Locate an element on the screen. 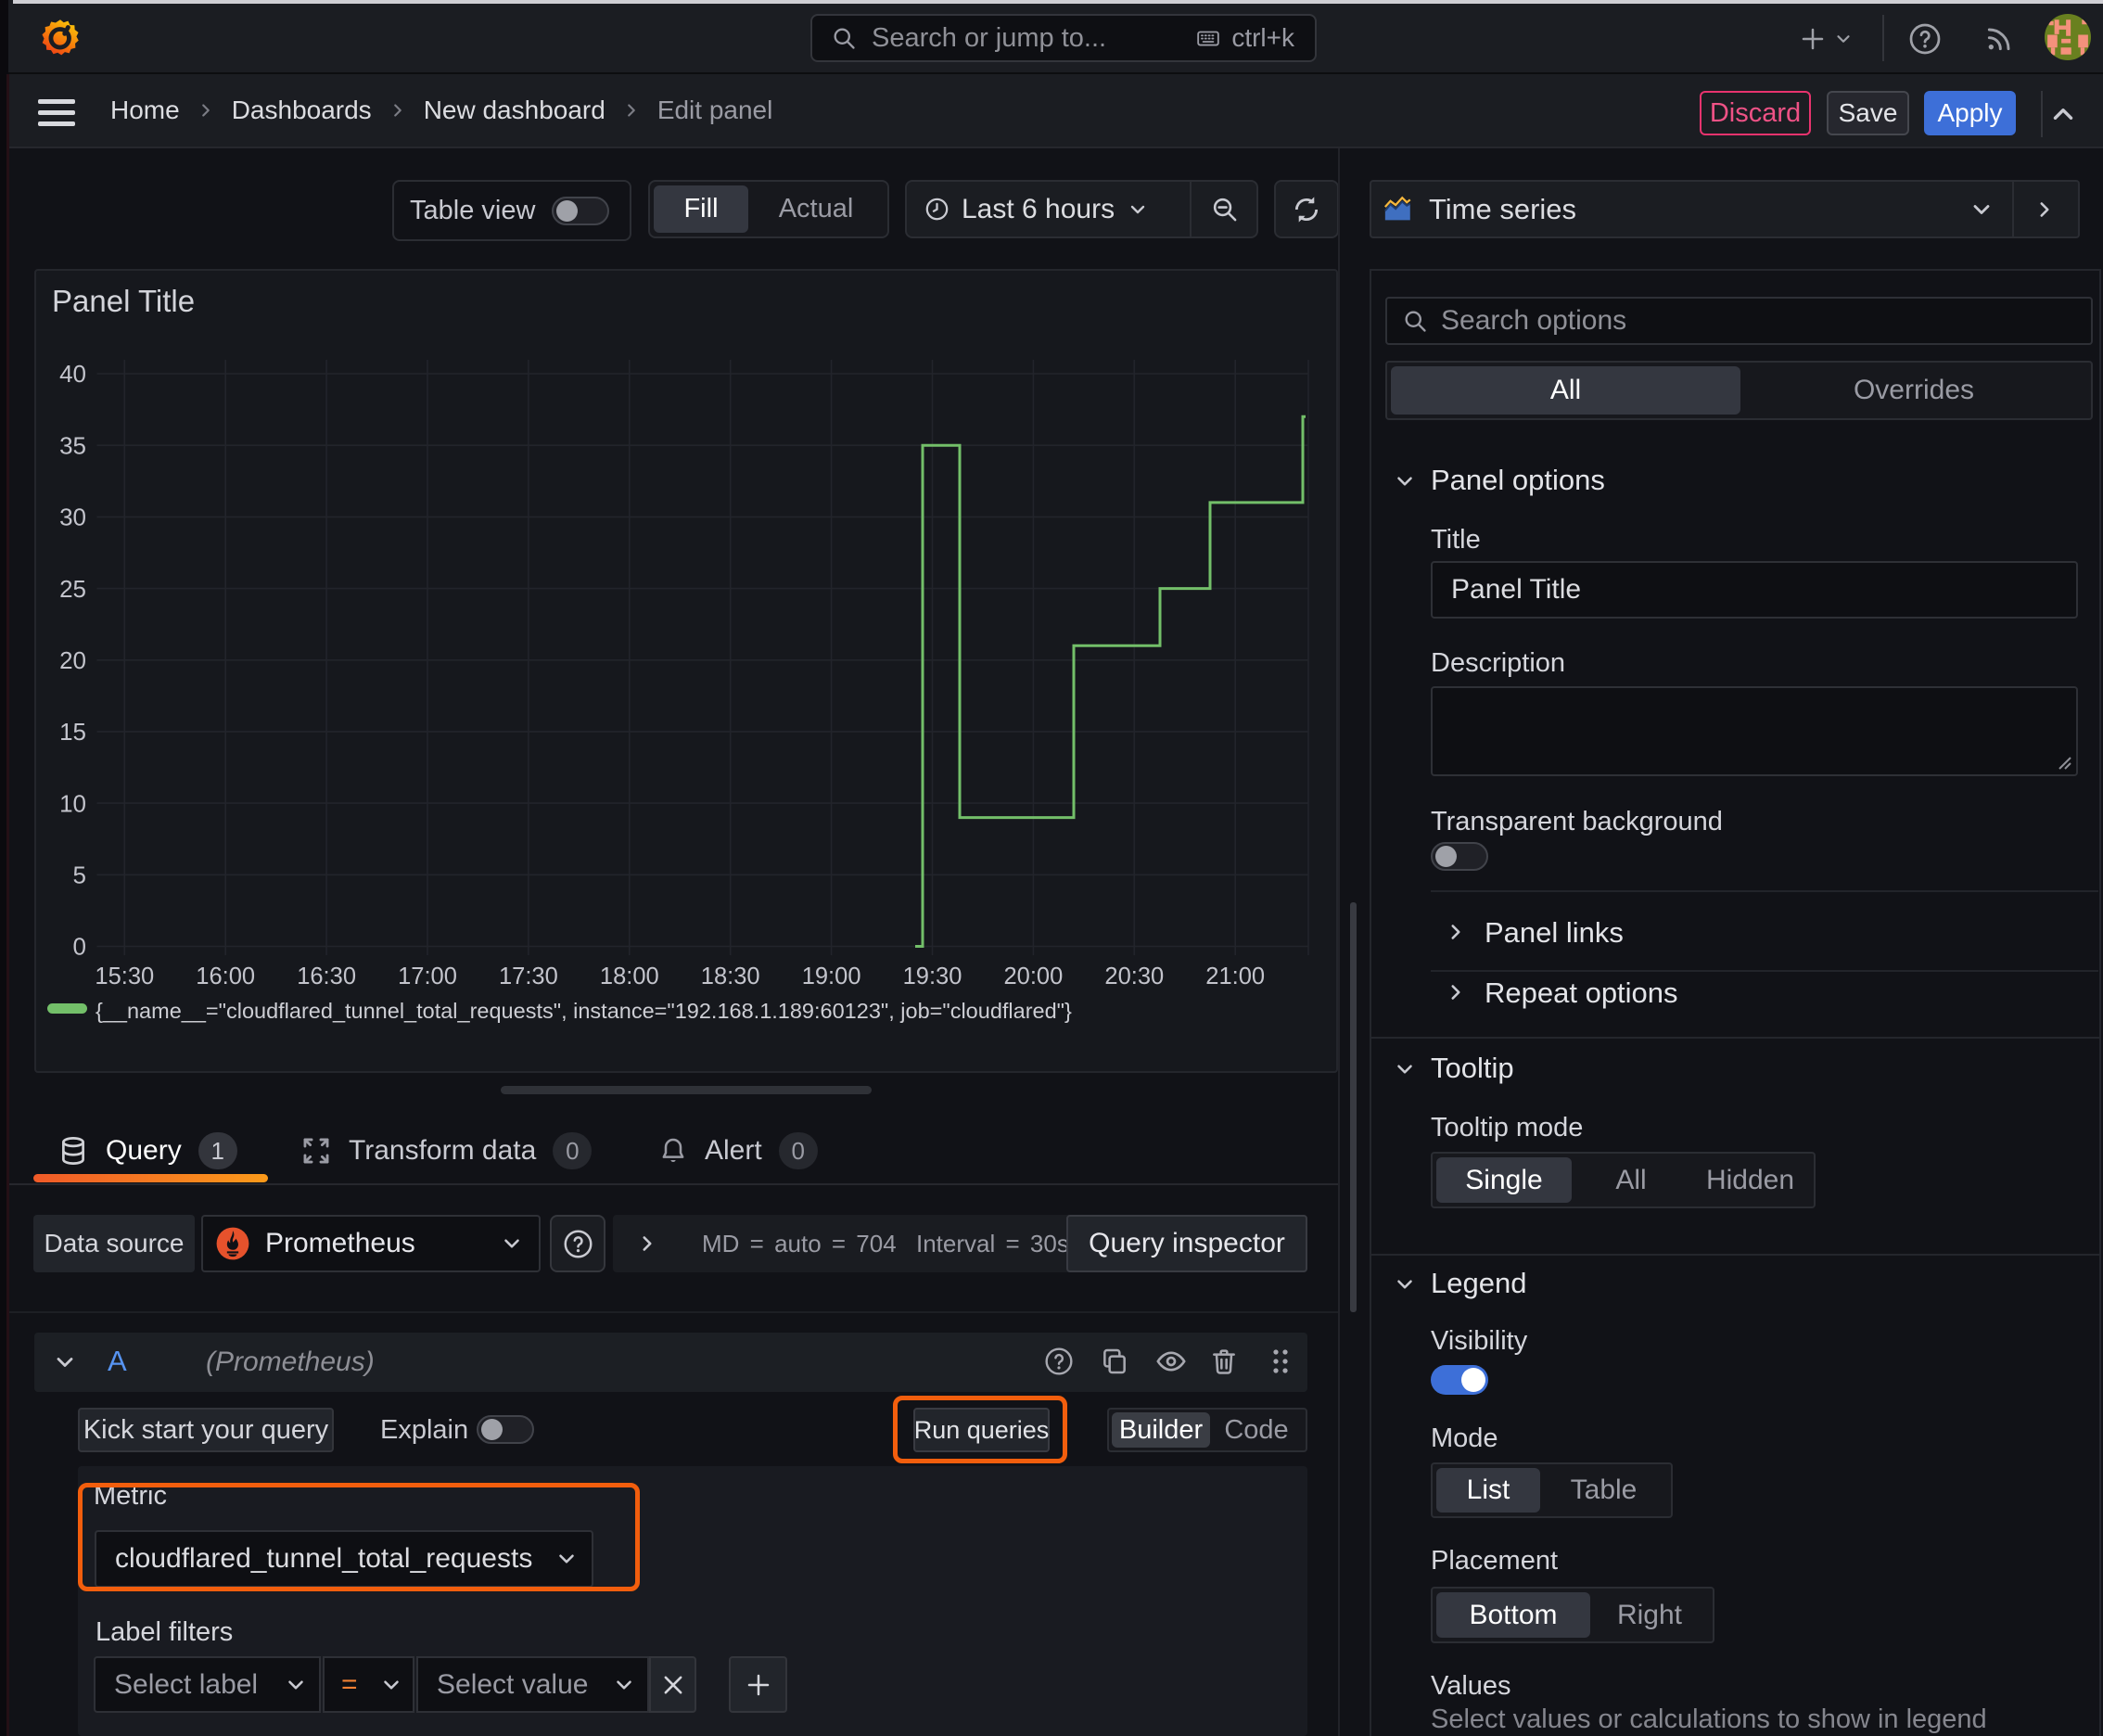 Image resolution: width=2103 pixels, height=1736 pixels. svg-text: 25 is located at coordinates (72, 589).